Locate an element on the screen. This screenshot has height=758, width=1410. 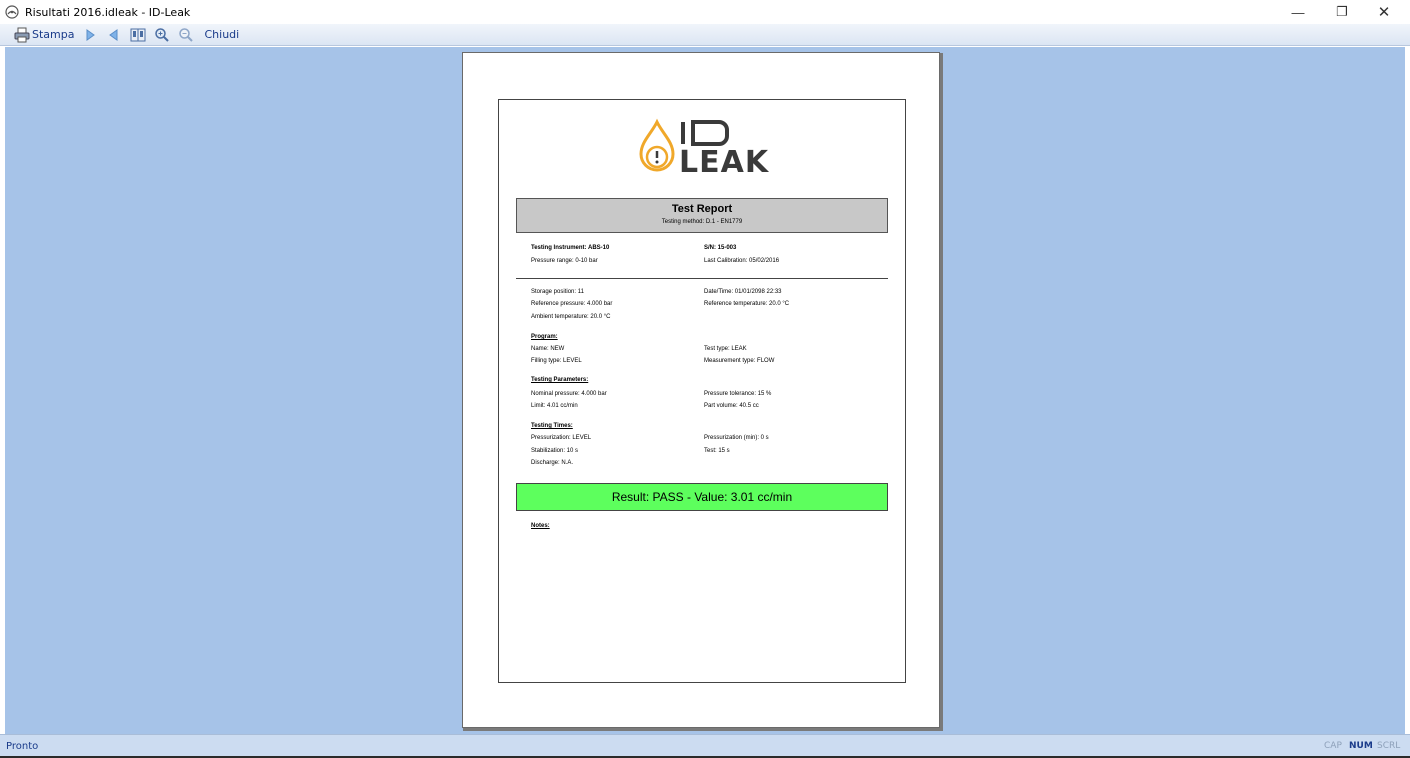
test-type: Test type: LEAK is located at coordinates (725, 349).